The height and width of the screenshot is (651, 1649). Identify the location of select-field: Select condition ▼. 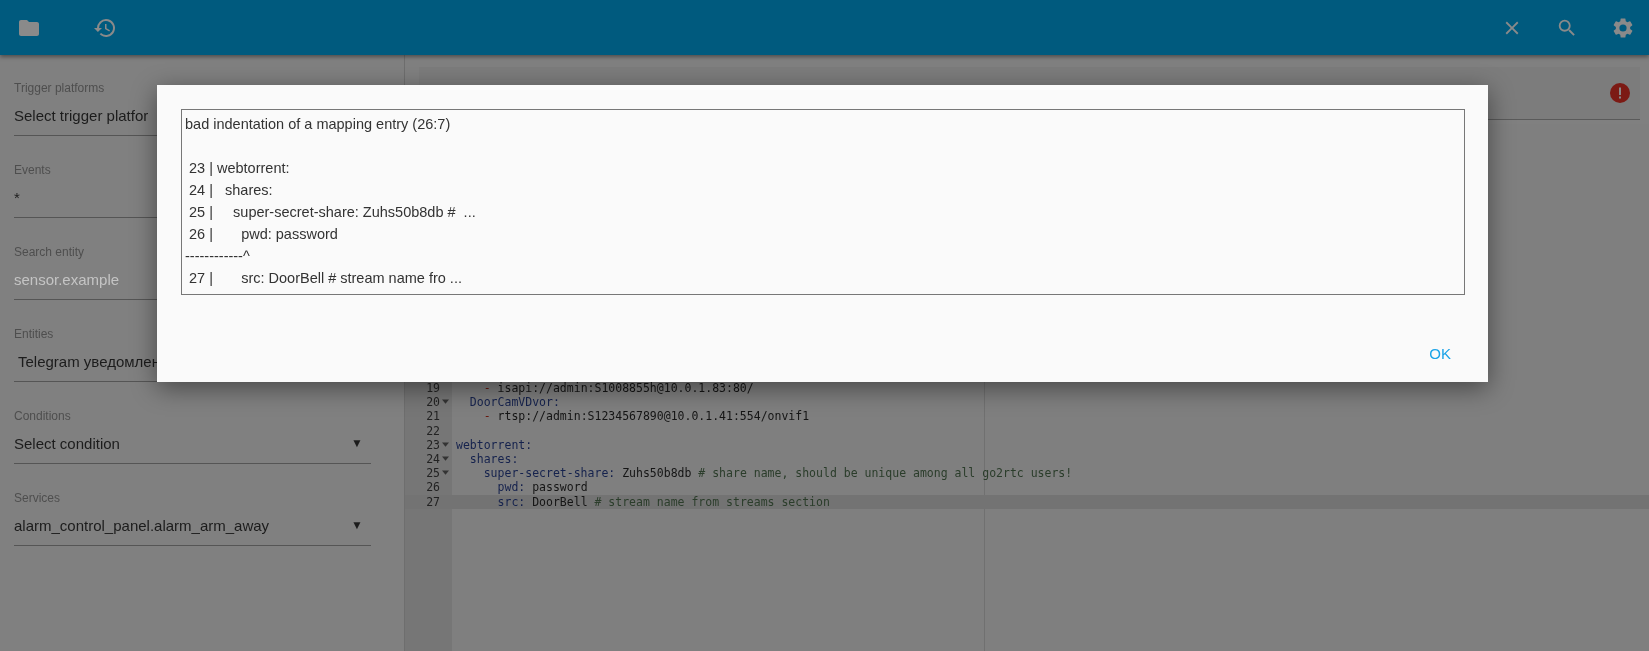
(192, 443).